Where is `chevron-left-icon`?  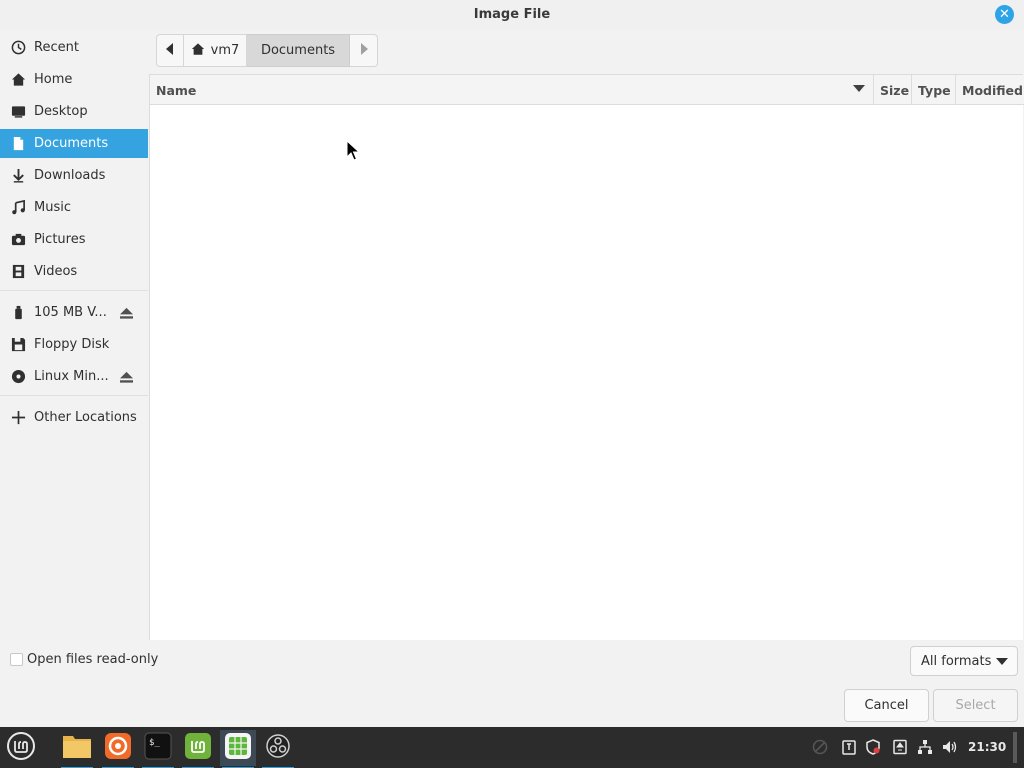
chevron-left-icon is located at coordinates (170, 50).